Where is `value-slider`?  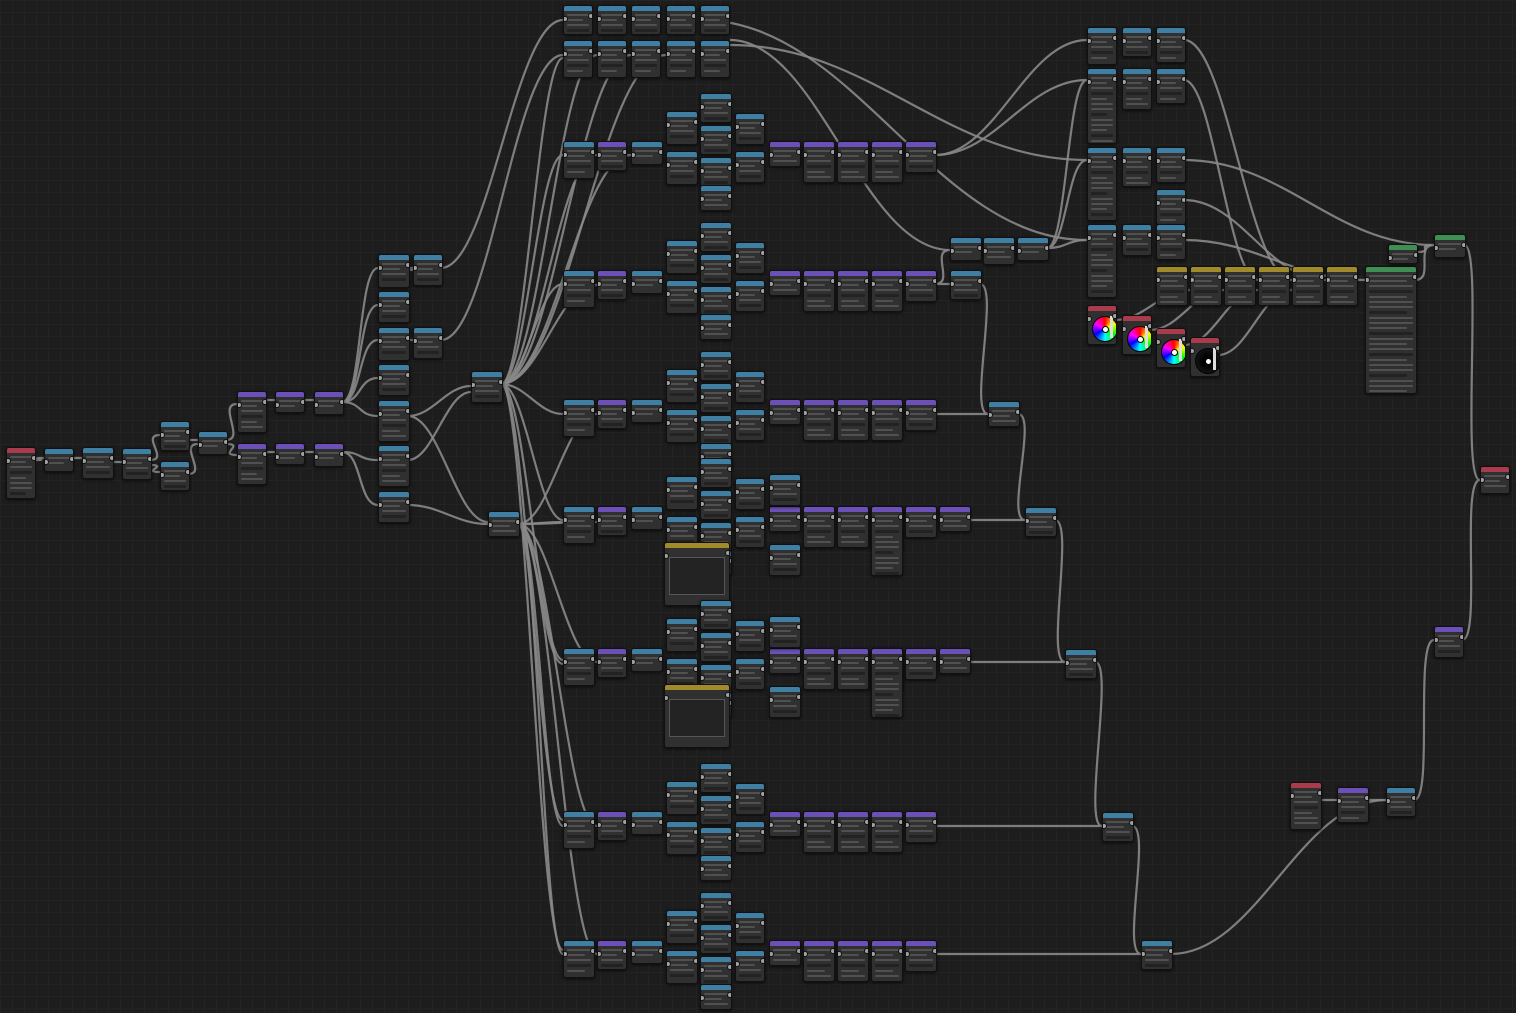 value-slider is located at coordinates (1180, 350).